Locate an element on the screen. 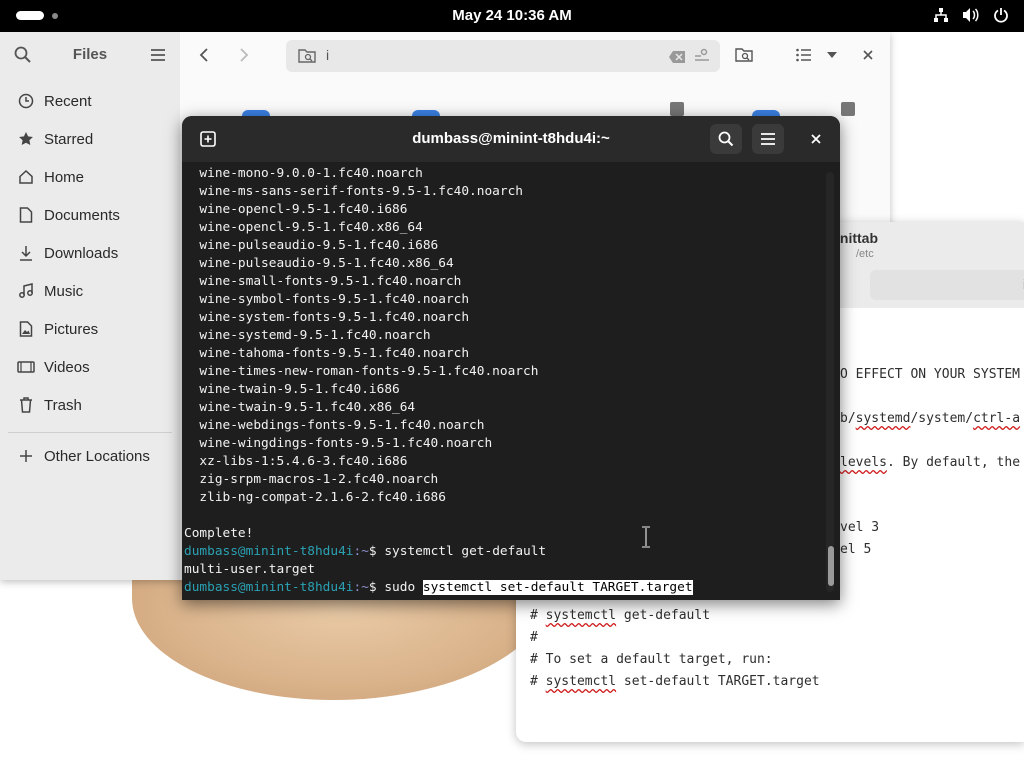  terminal-output-line: wine-mono-9.0.0-1.fc40.noarch is located at coordinates (303, 173).